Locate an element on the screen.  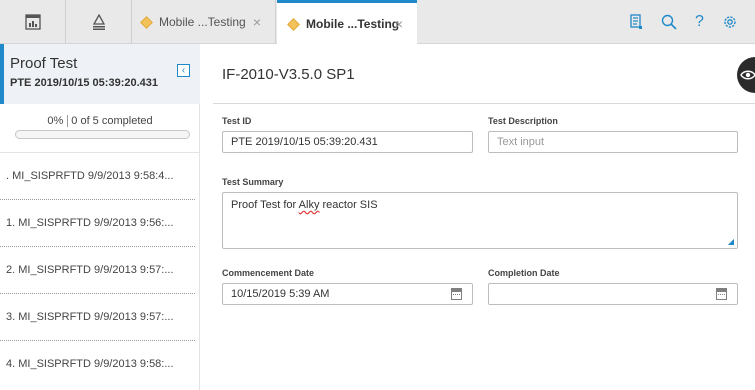
preview-button is located at coordinates (746, 75).